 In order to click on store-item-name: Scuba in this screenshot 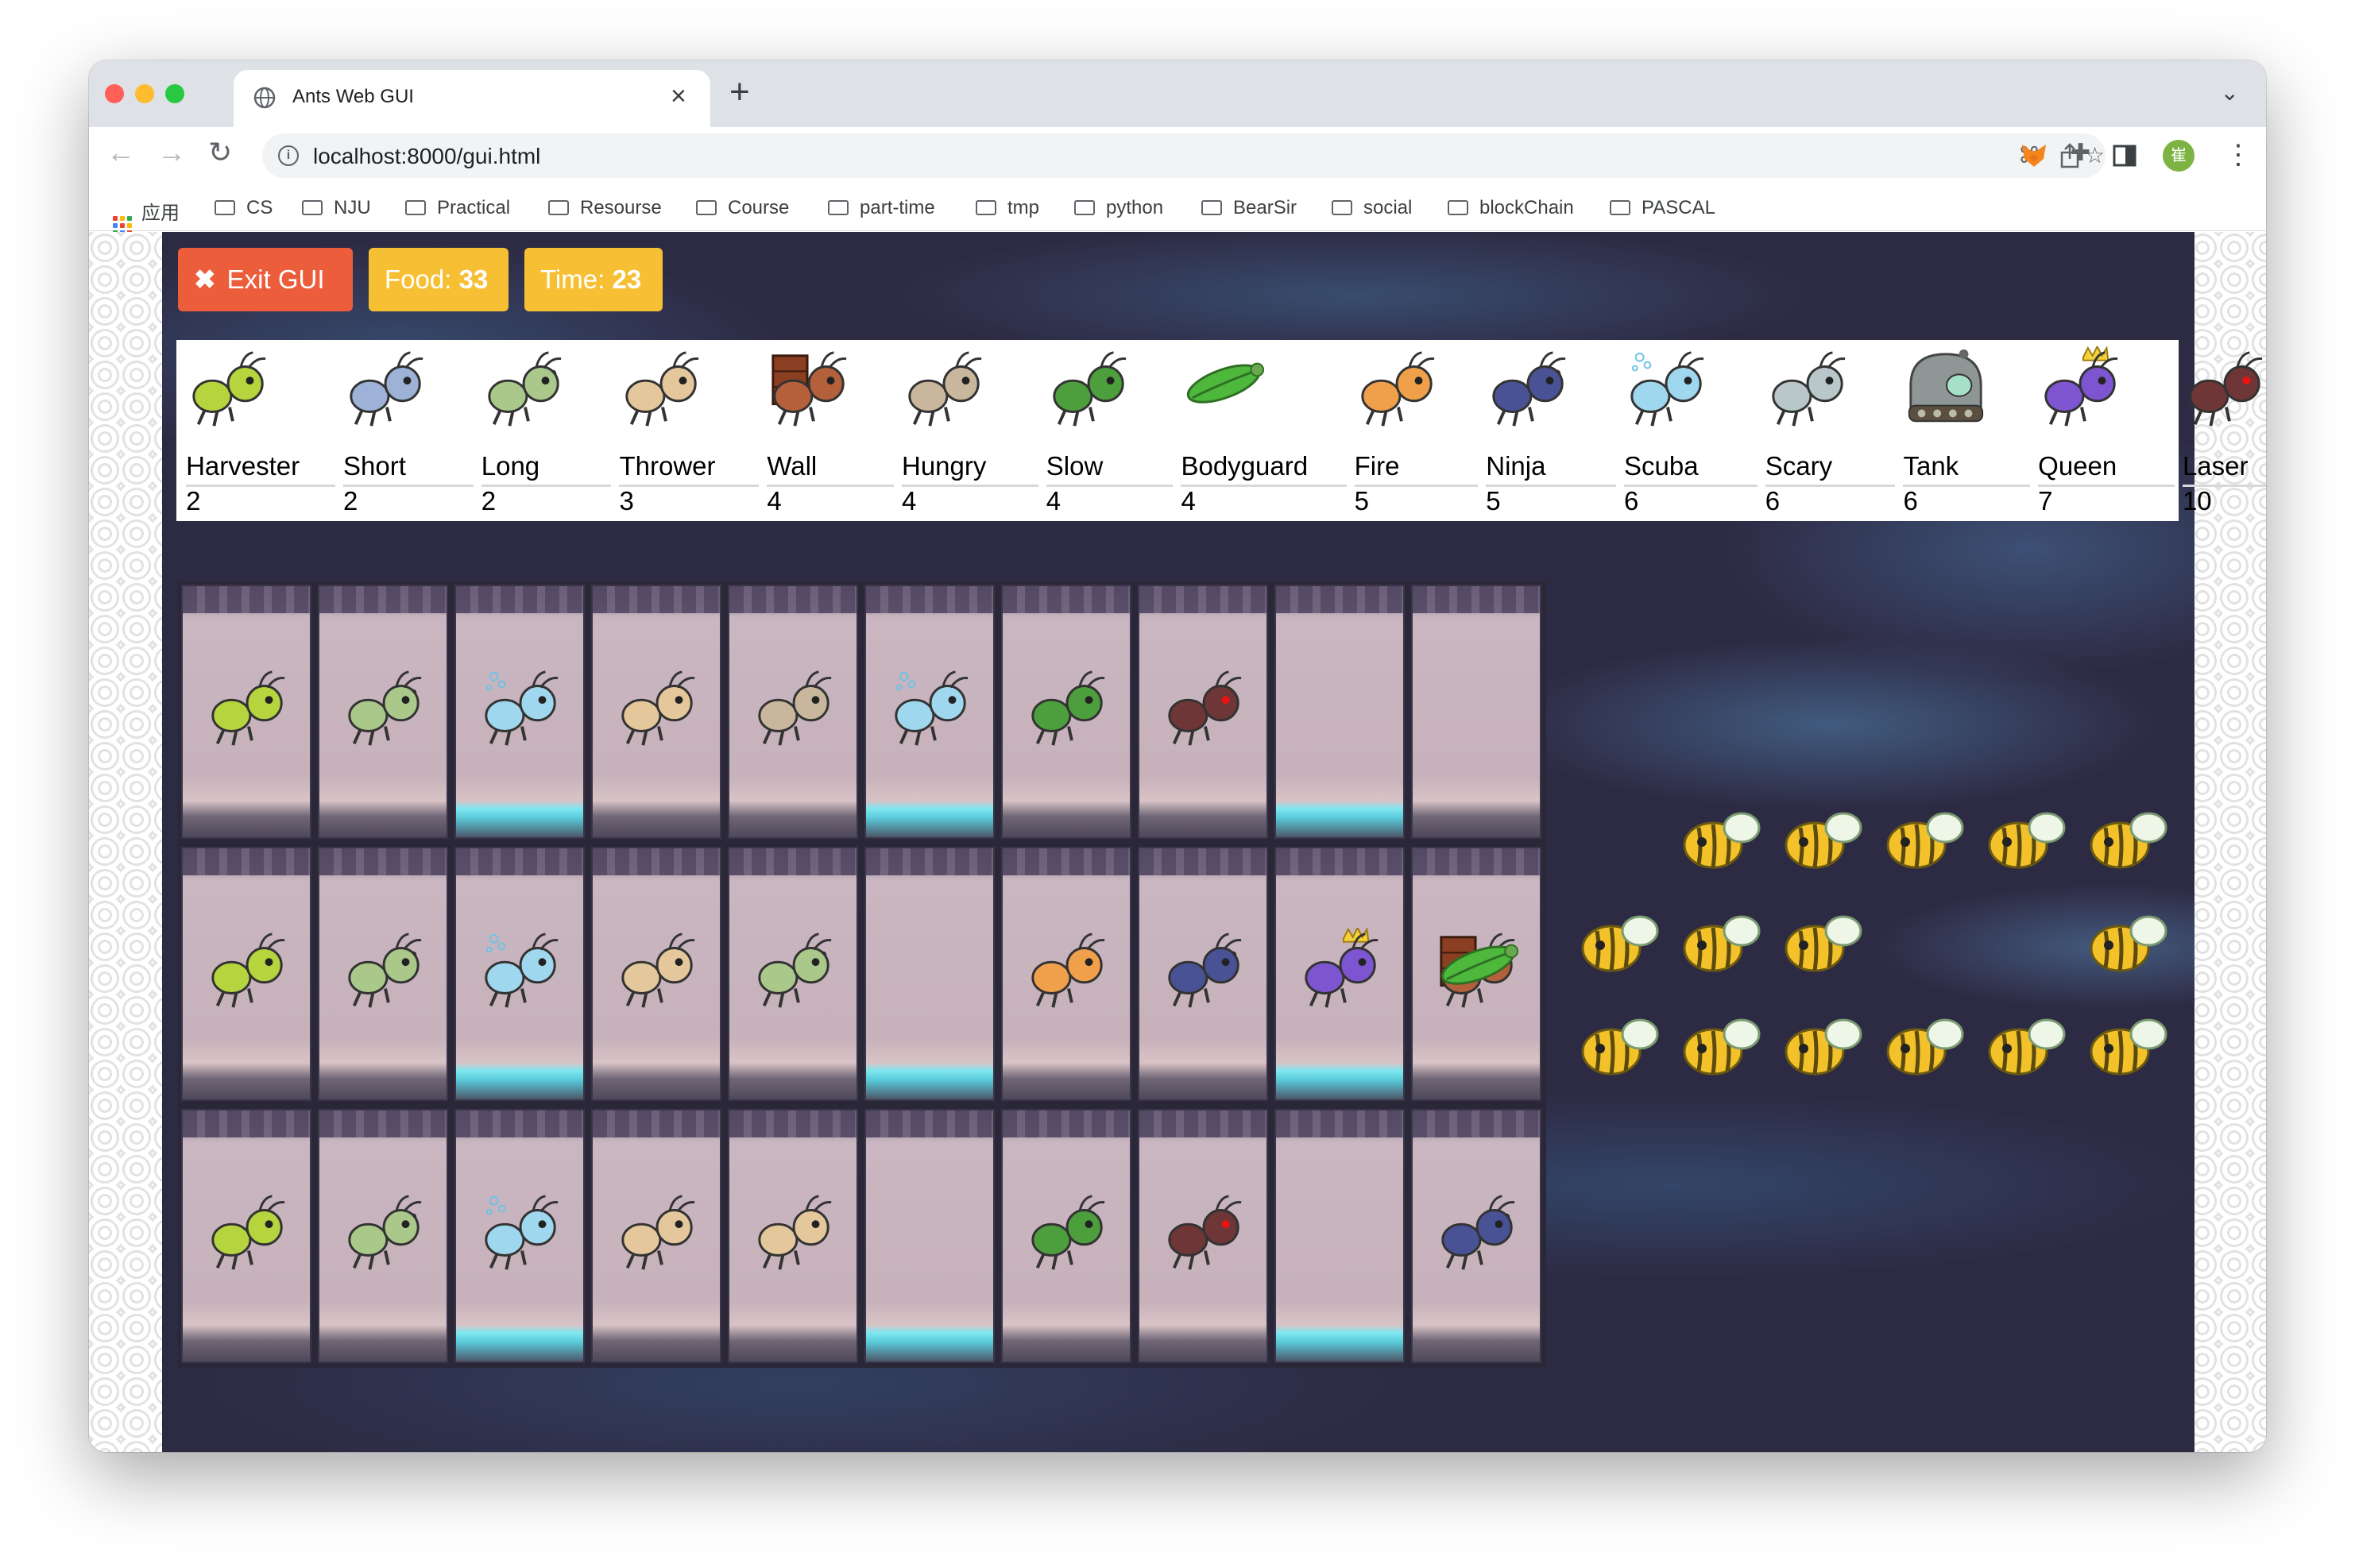, I will do `click(1691, 469)`.